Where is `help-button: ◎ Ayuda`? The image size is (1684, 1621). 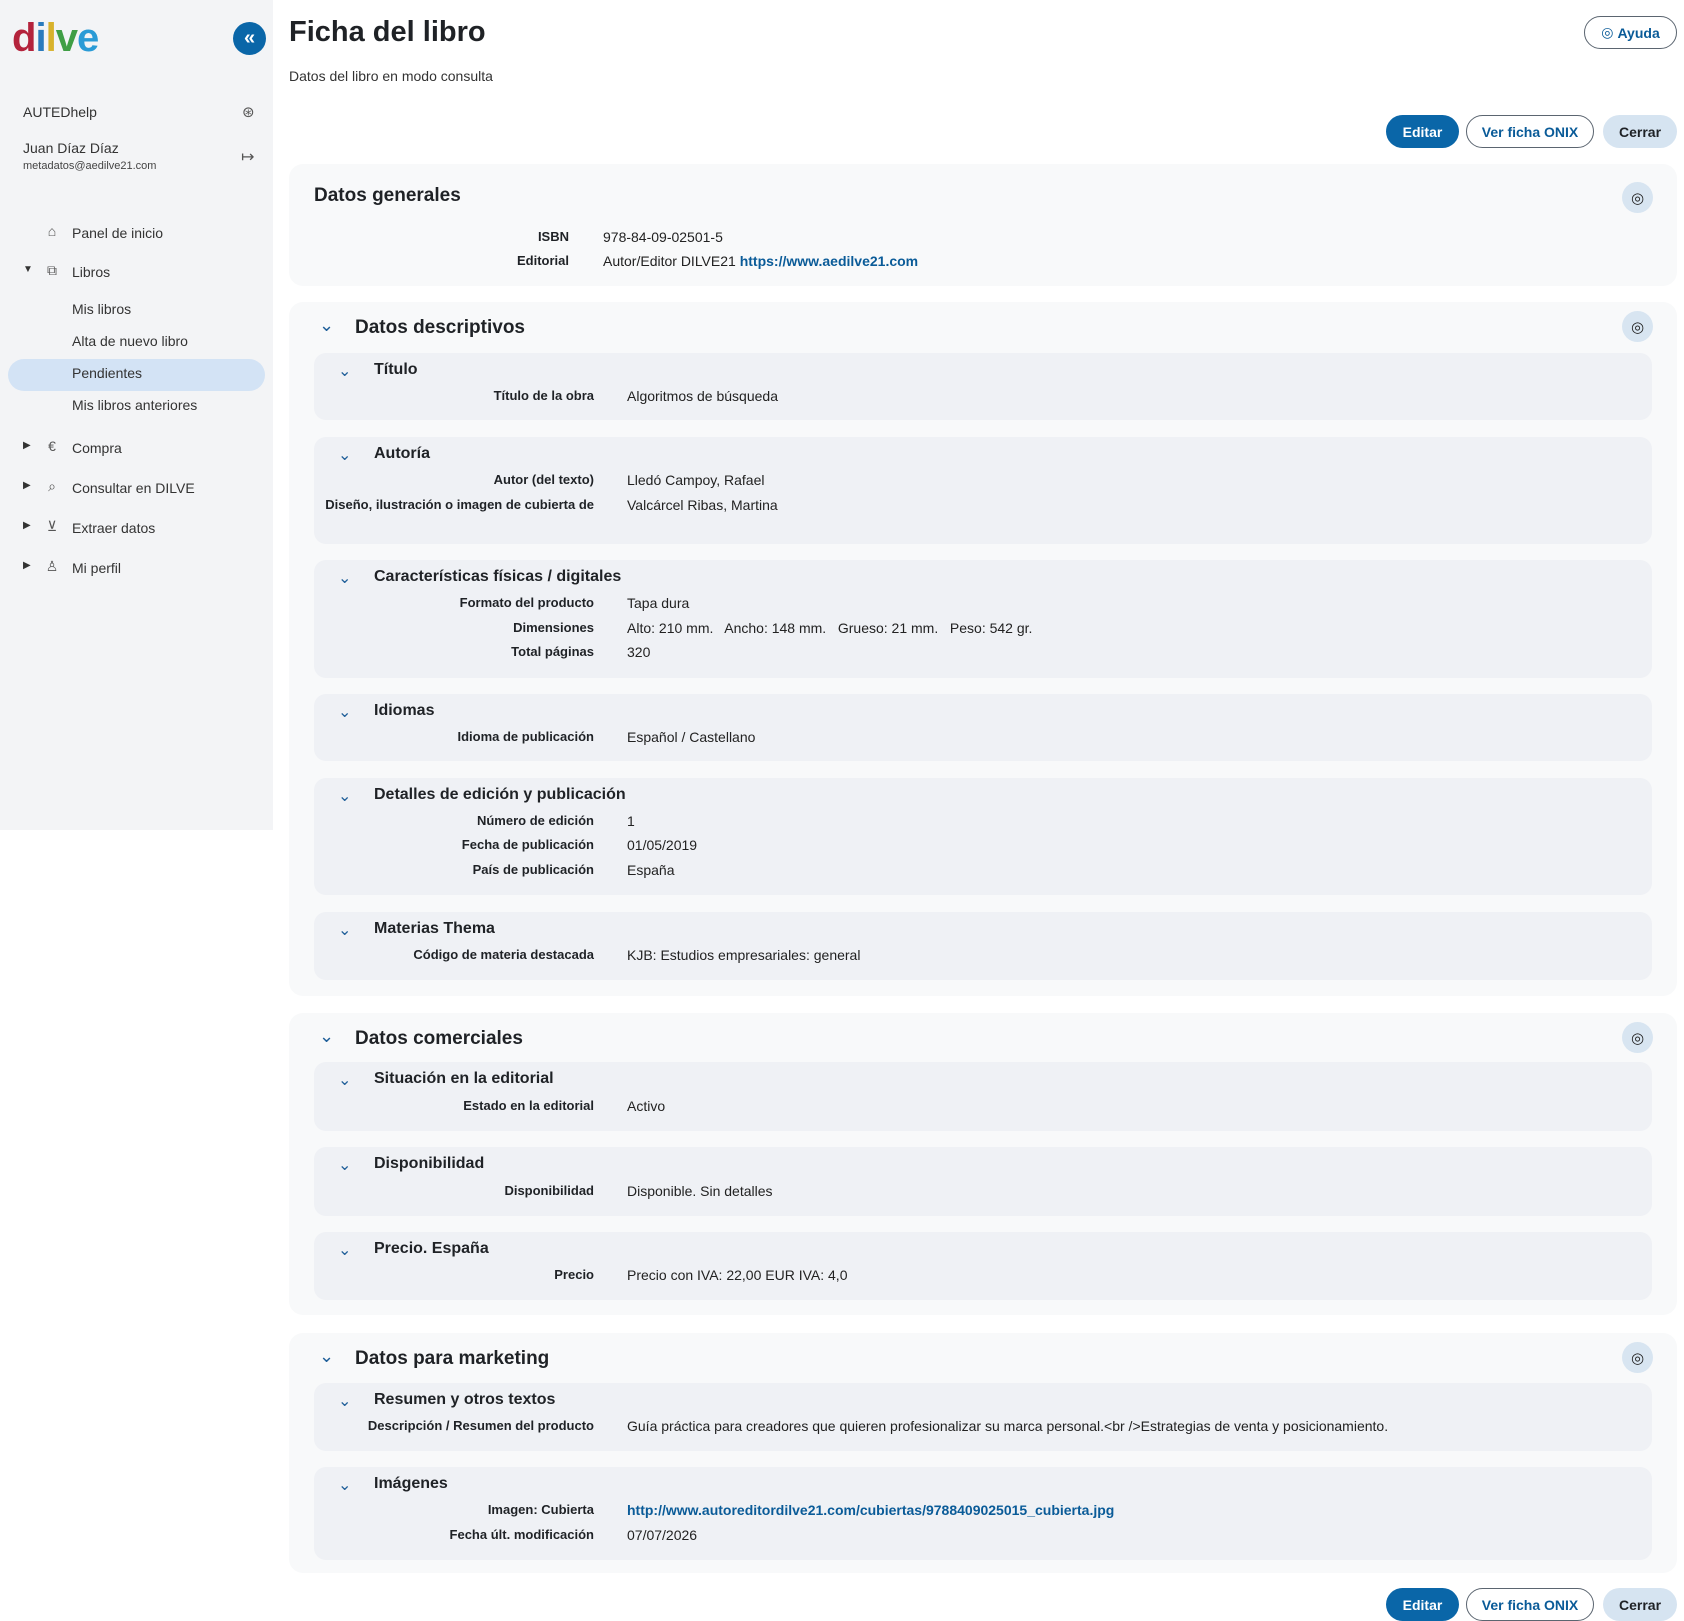
help-button: ◎ Ayuda is located at coordinates (1630, 32).